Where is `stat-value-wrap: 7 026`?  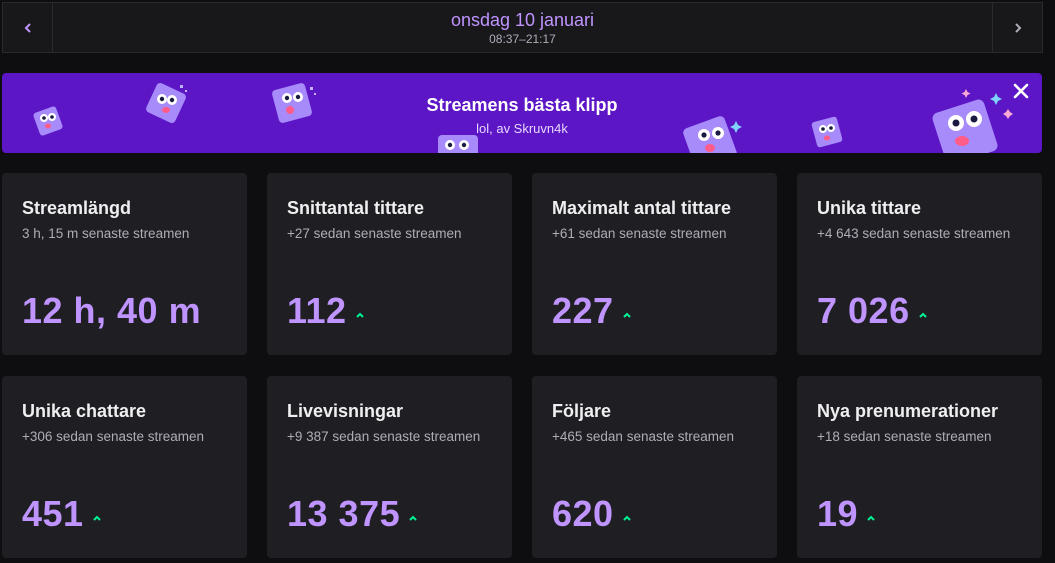
stat-value-wrap: 7 026 is located at coordinates (872, 311).